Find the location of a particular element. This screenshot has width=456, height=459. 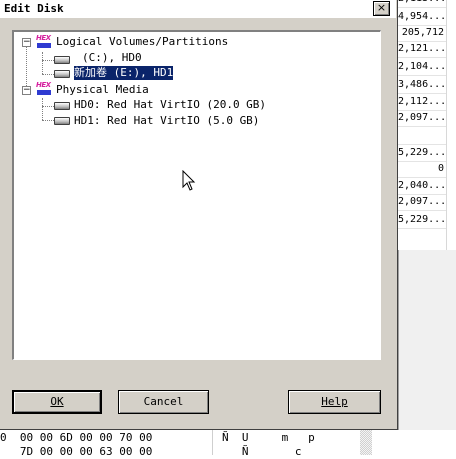

cancel-label: Cancel is located at coordinates (163, 401).